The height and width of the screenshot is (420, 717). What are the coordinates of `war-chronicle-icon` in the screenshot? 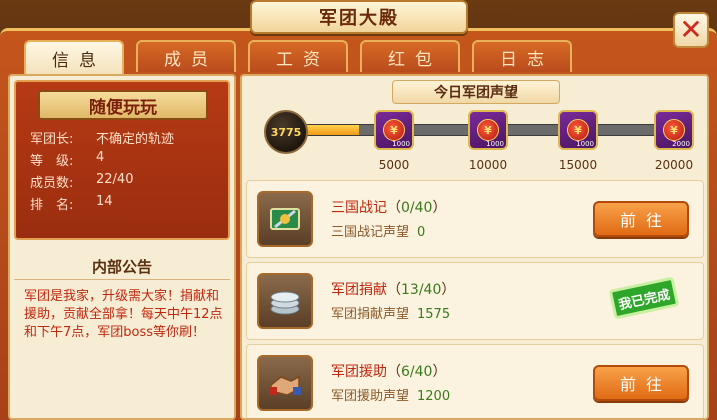 It's located at (285, 219).